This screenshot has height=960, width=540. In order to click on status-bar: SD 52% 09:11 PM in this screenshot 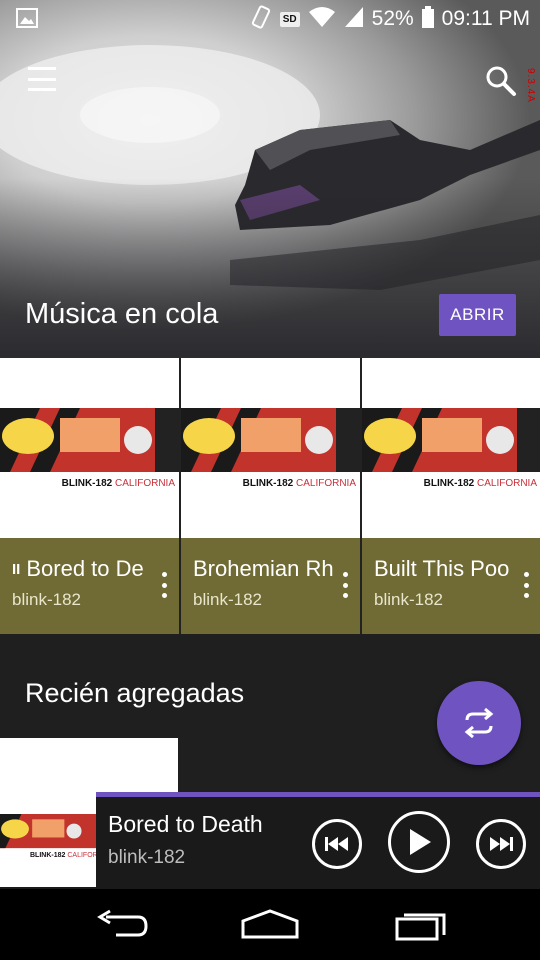, I will do `click(270, 19)`.